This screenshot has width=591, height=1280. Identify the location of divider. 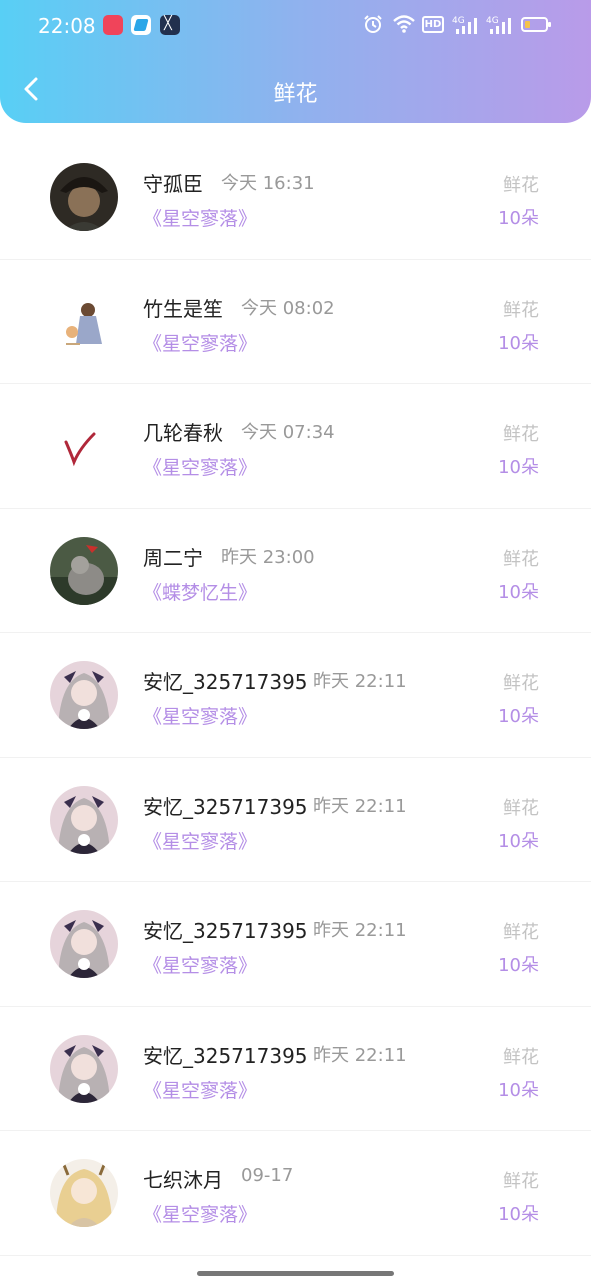
(295, 1255).